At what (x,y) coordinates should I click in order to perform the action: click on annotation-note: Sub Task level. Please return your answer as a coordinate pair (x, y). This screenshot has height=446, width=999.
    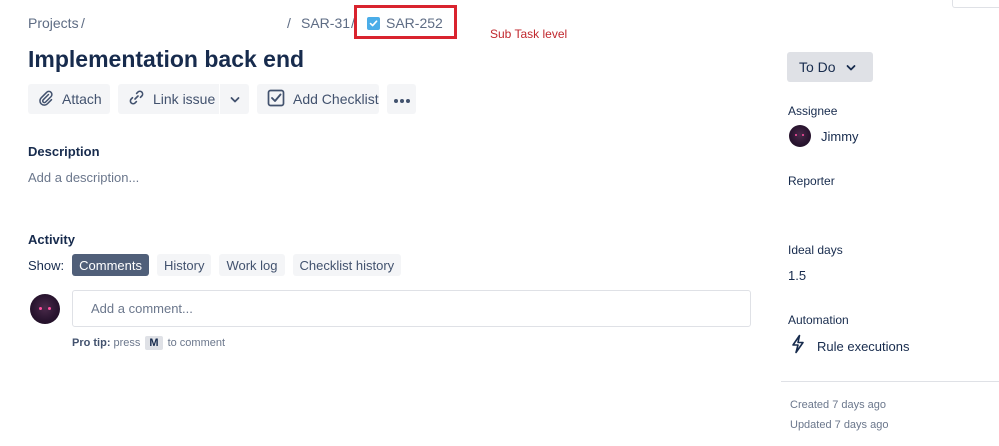
    Looking at the image, I should click on (529, 34).